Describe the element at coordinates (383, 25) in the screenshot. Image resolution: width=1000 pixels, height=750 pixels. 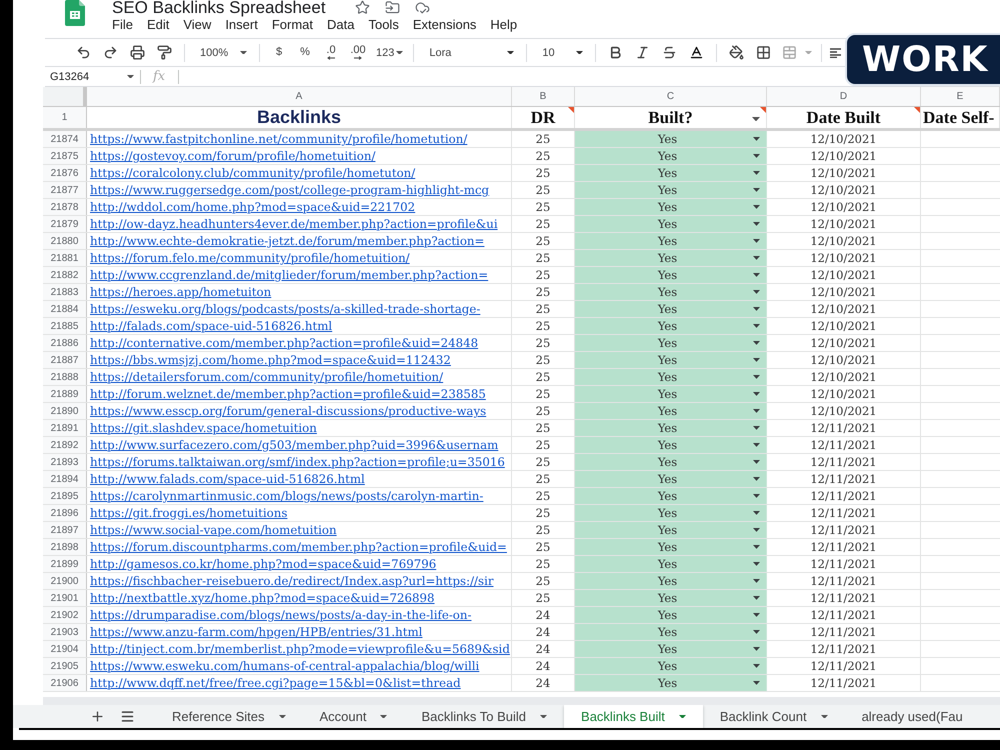
I see `menu-item: Tools` at that location.